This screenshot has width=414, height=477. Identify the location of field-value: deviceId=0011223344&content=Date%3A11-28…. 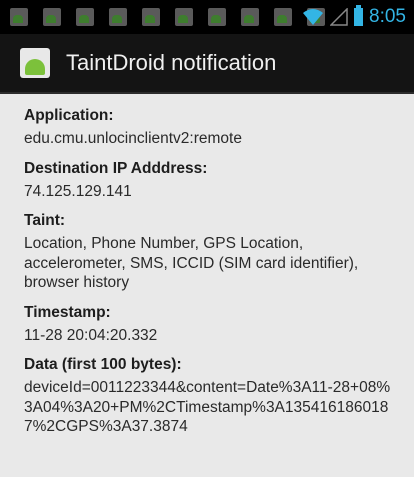
(207, 407).